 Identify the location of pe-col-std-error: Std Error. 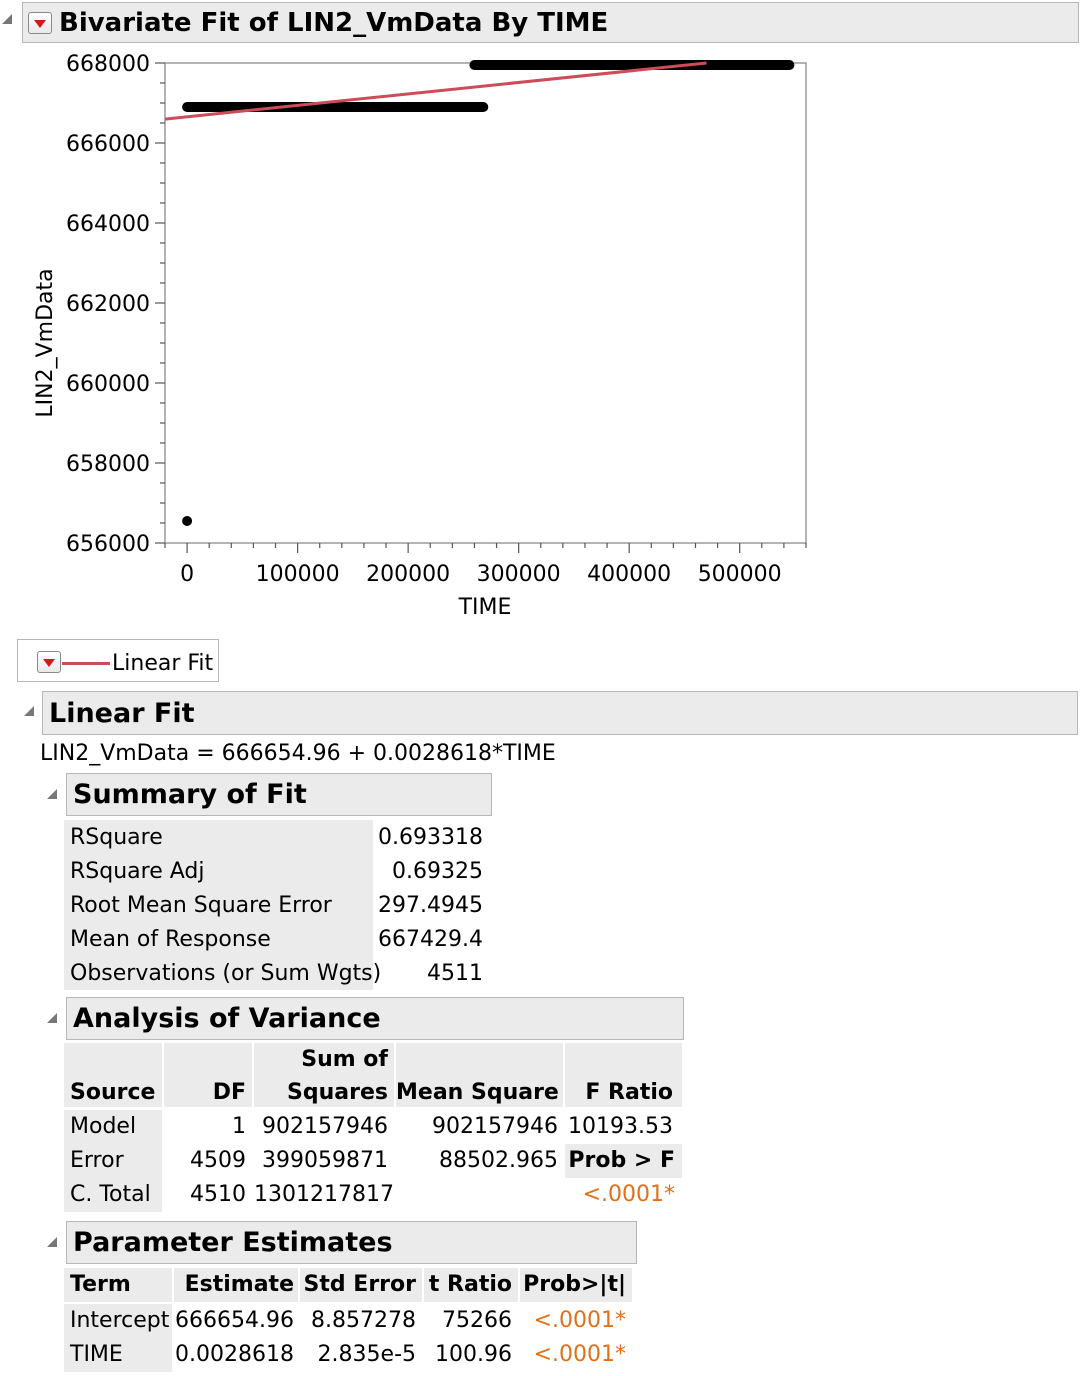
(359, 1284).